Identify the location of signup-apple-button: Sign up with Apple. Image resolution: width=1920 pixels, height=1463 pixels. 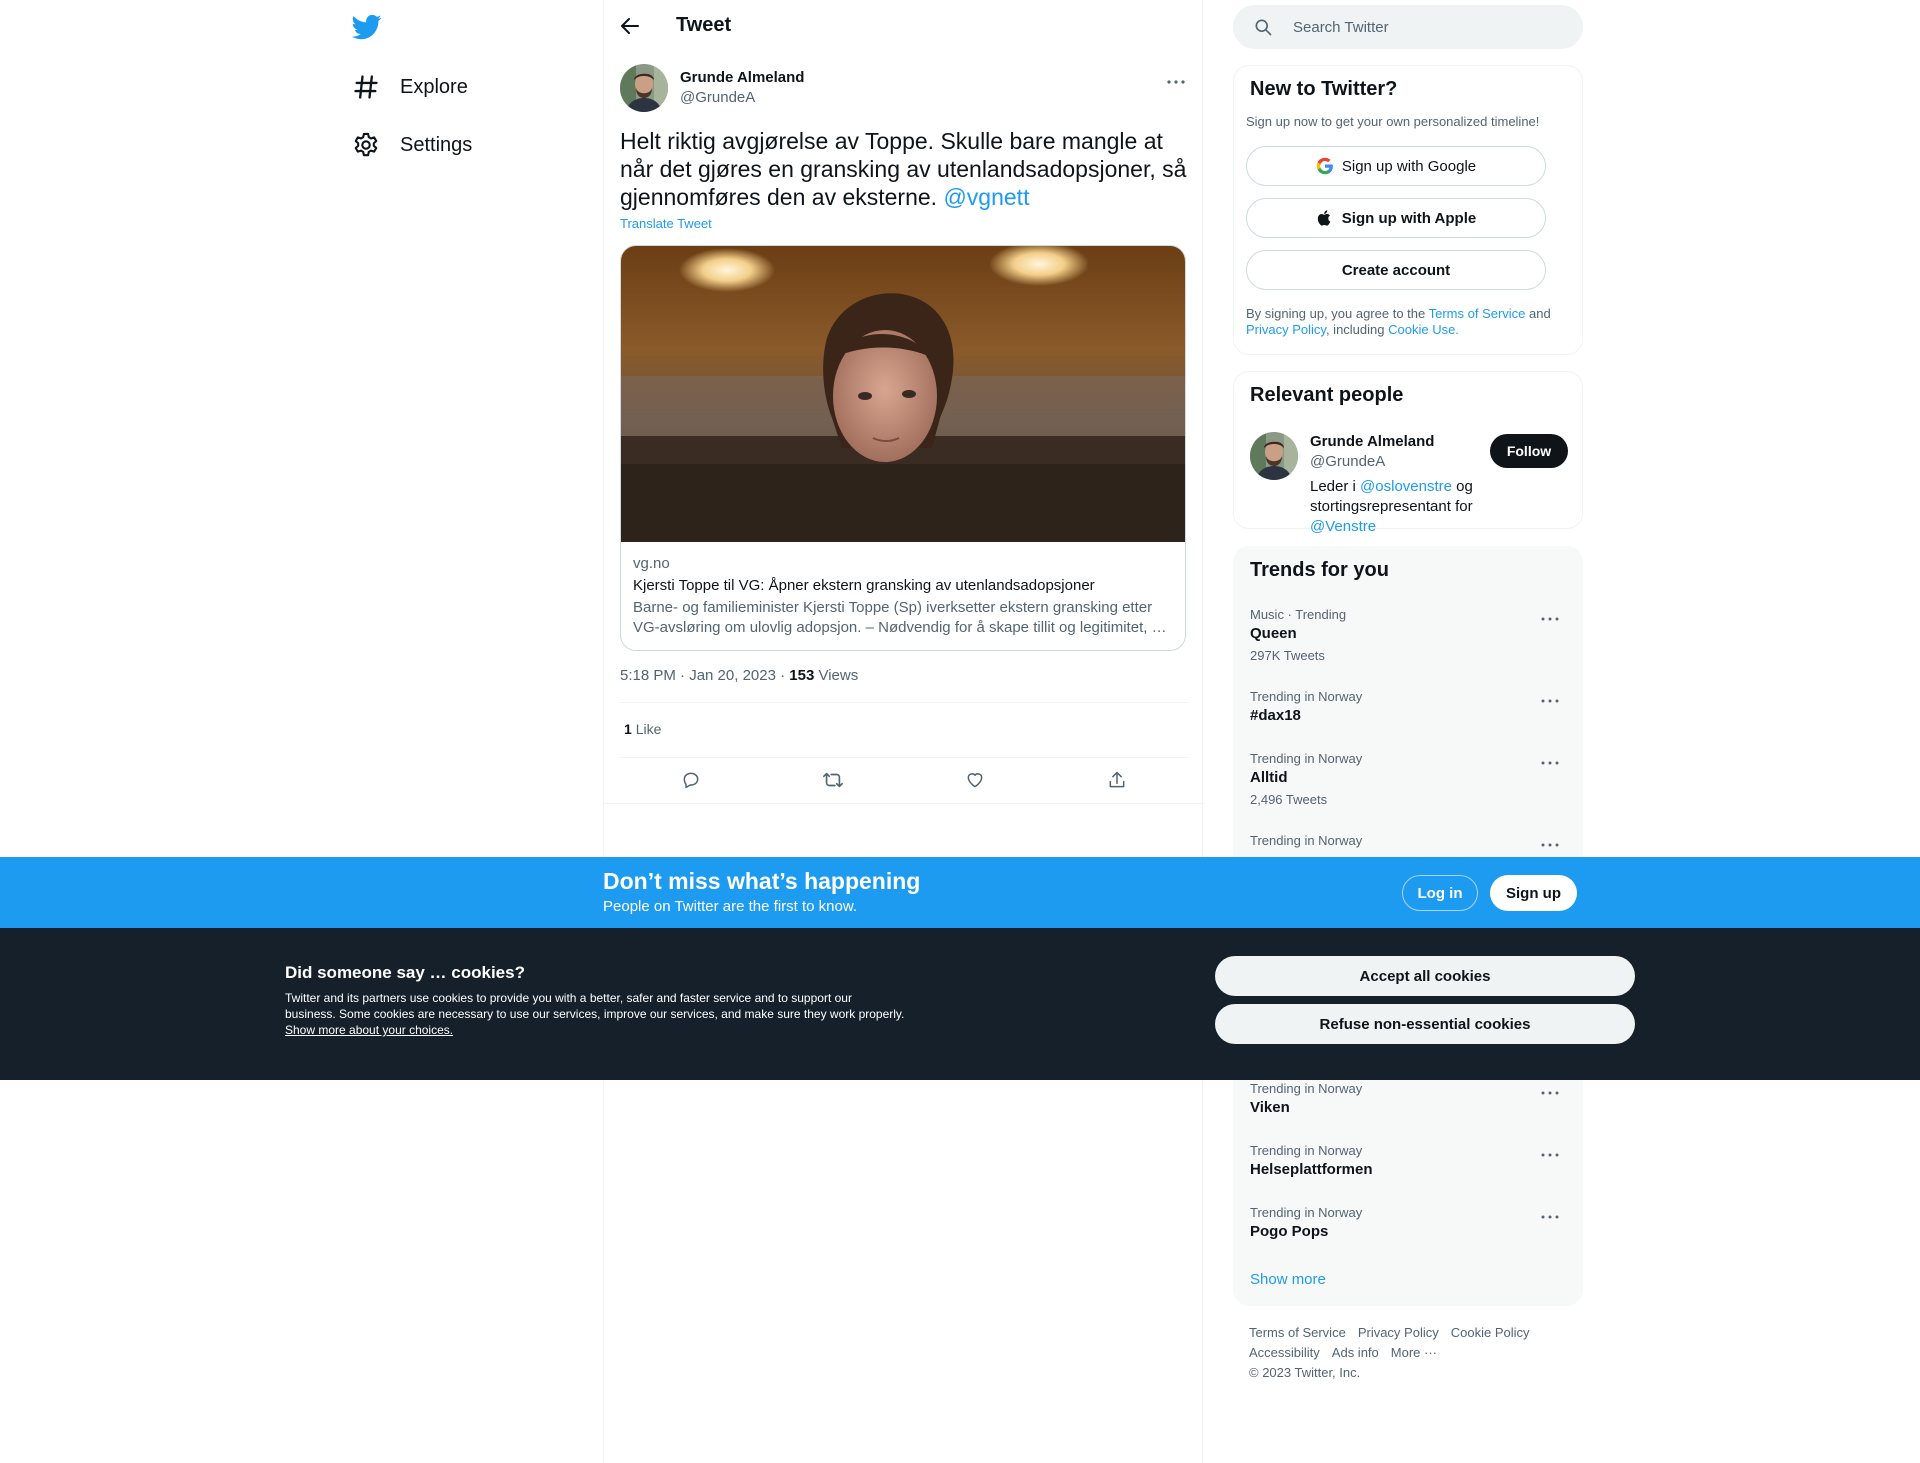
(1396, 218).